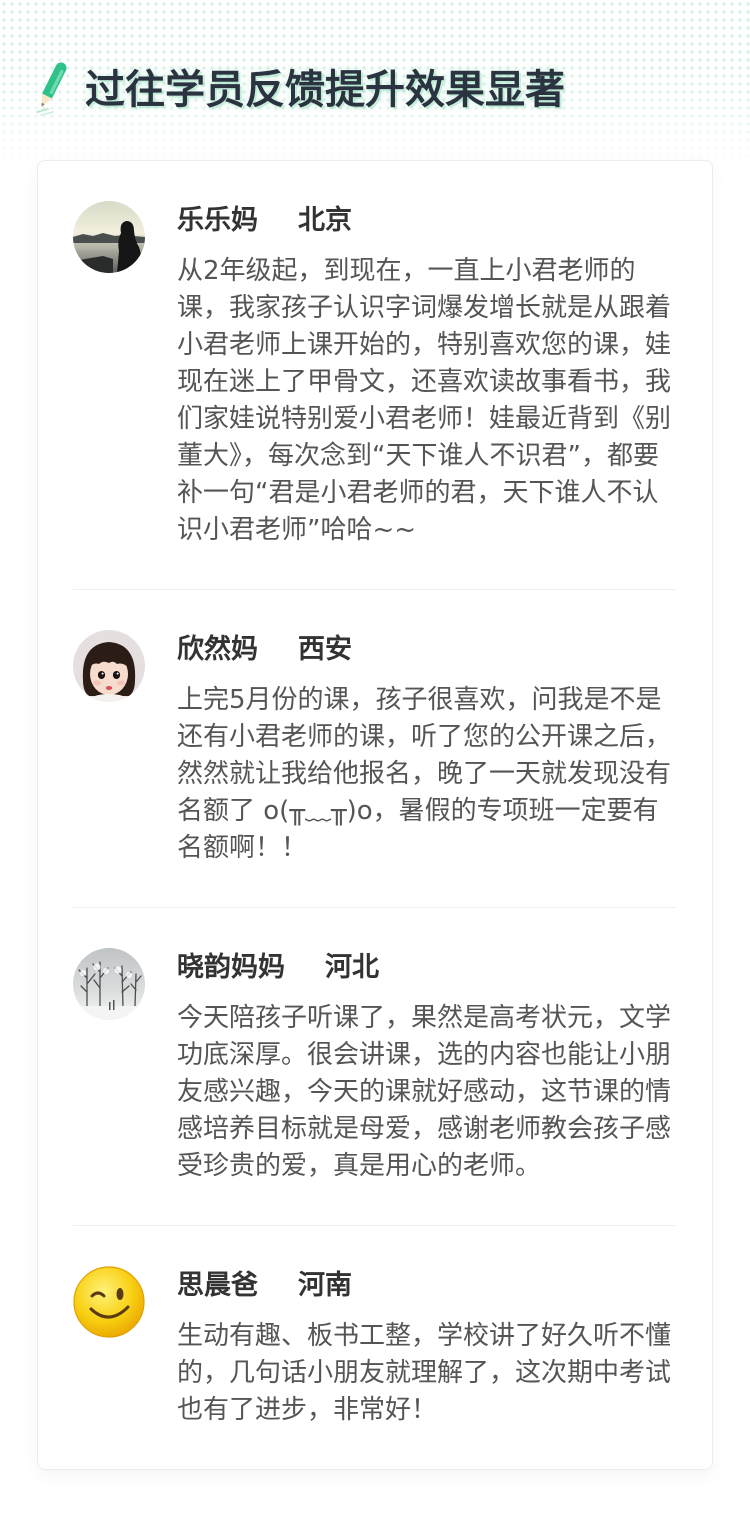 This screenshot has height=1522, width=750. Describe the element at coordinates (51, 89) in the screenshot. I see `pencil-icon` at that location.